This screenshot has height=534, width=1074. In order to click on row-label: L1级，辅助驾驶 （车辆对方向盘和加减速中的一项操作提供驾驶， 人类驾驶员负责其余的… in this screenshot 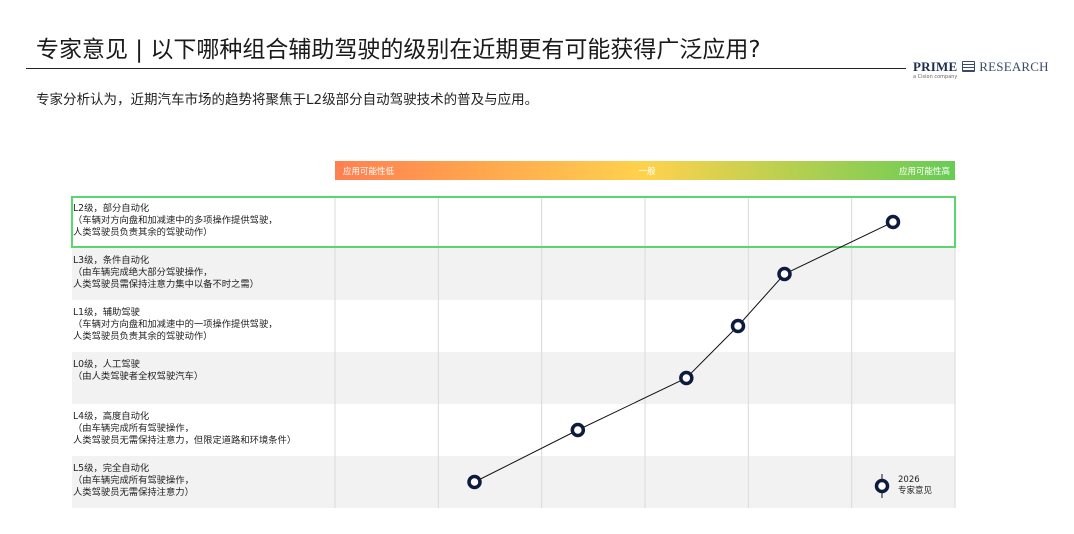, I will do `click(175, 325)`.